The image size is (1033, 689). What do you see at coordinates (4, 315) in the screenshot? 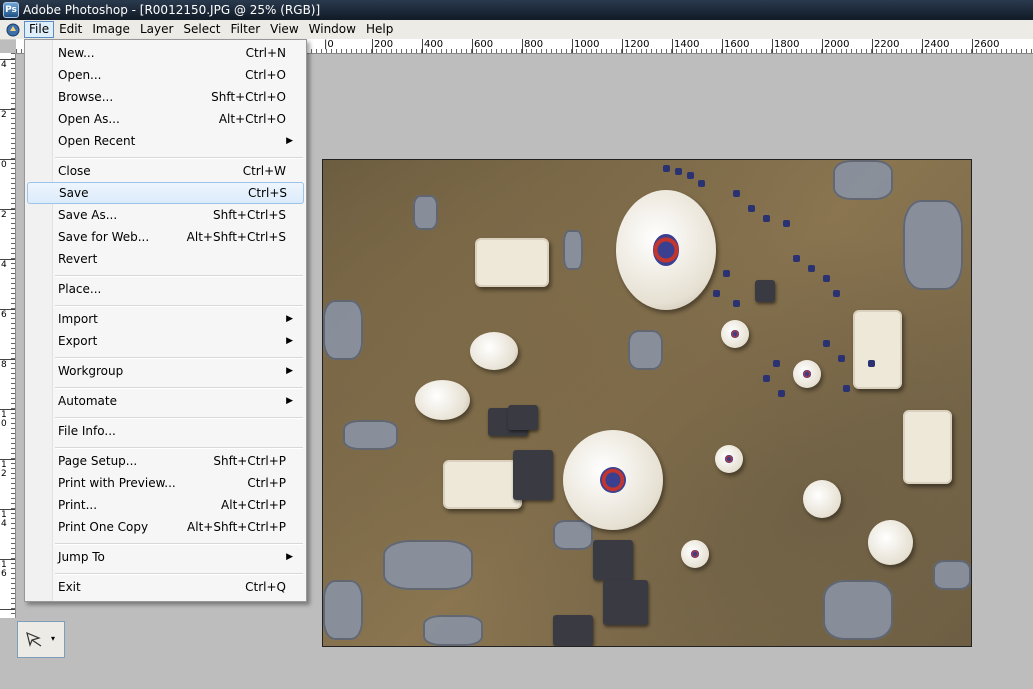
I see `ruler-label: 6` at bounding box center [4, 315].